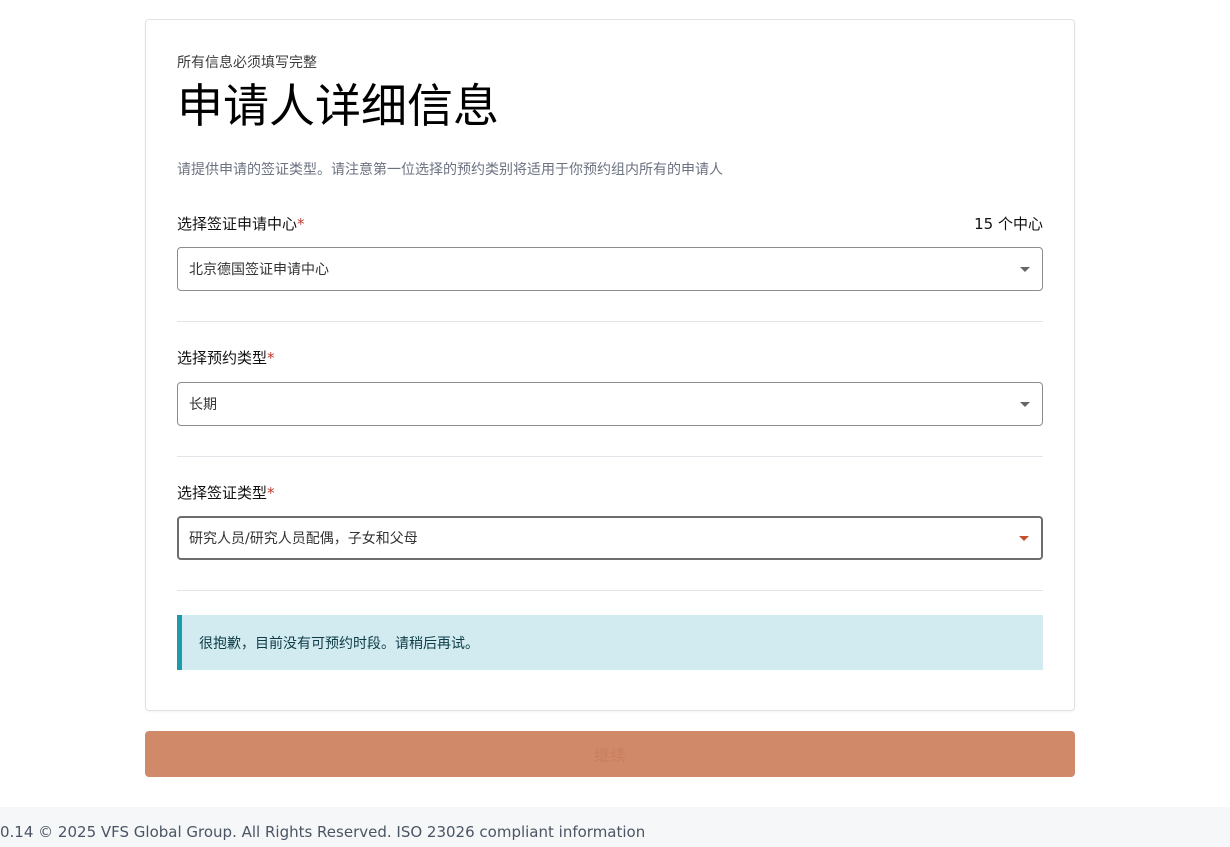  Describe the element at coordinates (259, 270) in the screenshot. I see `center-select-value: 北京德国签证申请中心` at that location.